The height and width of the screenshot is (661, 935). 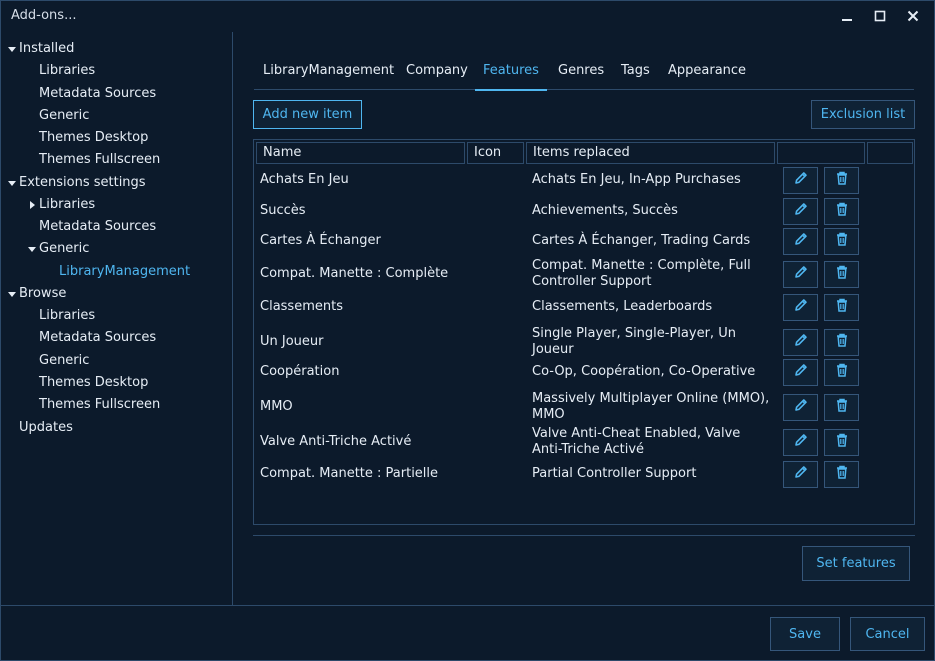 I want to click on tree-browse-generic: Generic, so click(x=64, y=361).